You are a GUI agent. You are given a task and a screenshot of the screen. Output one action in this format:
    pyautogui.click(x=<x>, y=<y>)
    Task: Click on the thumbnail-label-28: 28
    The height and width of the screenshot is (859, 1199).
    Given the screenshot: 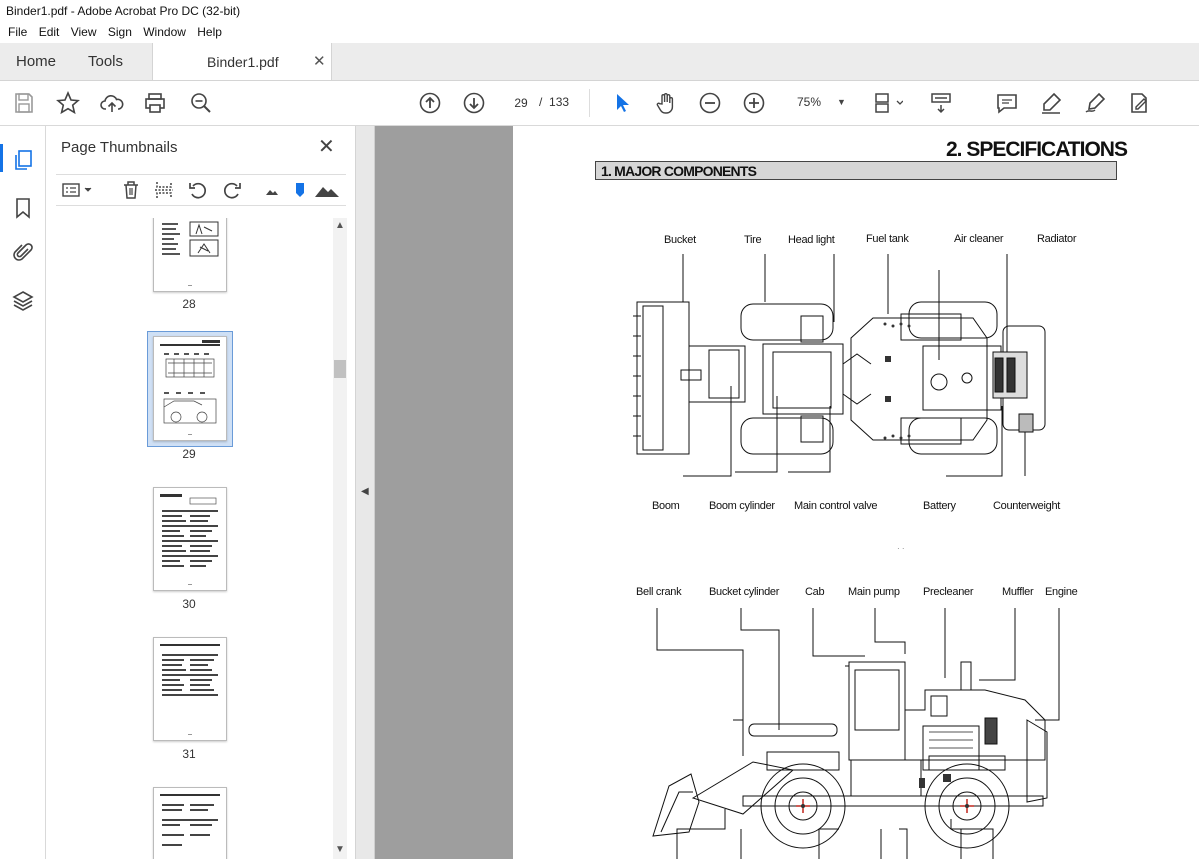 What is the action you would take?
    pyautogui.click(x=189, y=304)
    